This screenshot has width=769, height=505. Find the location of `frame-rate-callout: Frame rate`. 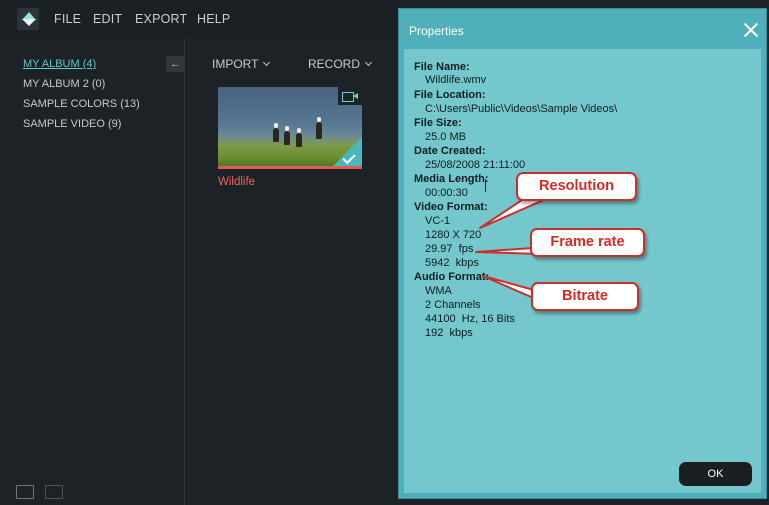

frame-rate-callout: Frame rate is located at coordinates (587, 242).